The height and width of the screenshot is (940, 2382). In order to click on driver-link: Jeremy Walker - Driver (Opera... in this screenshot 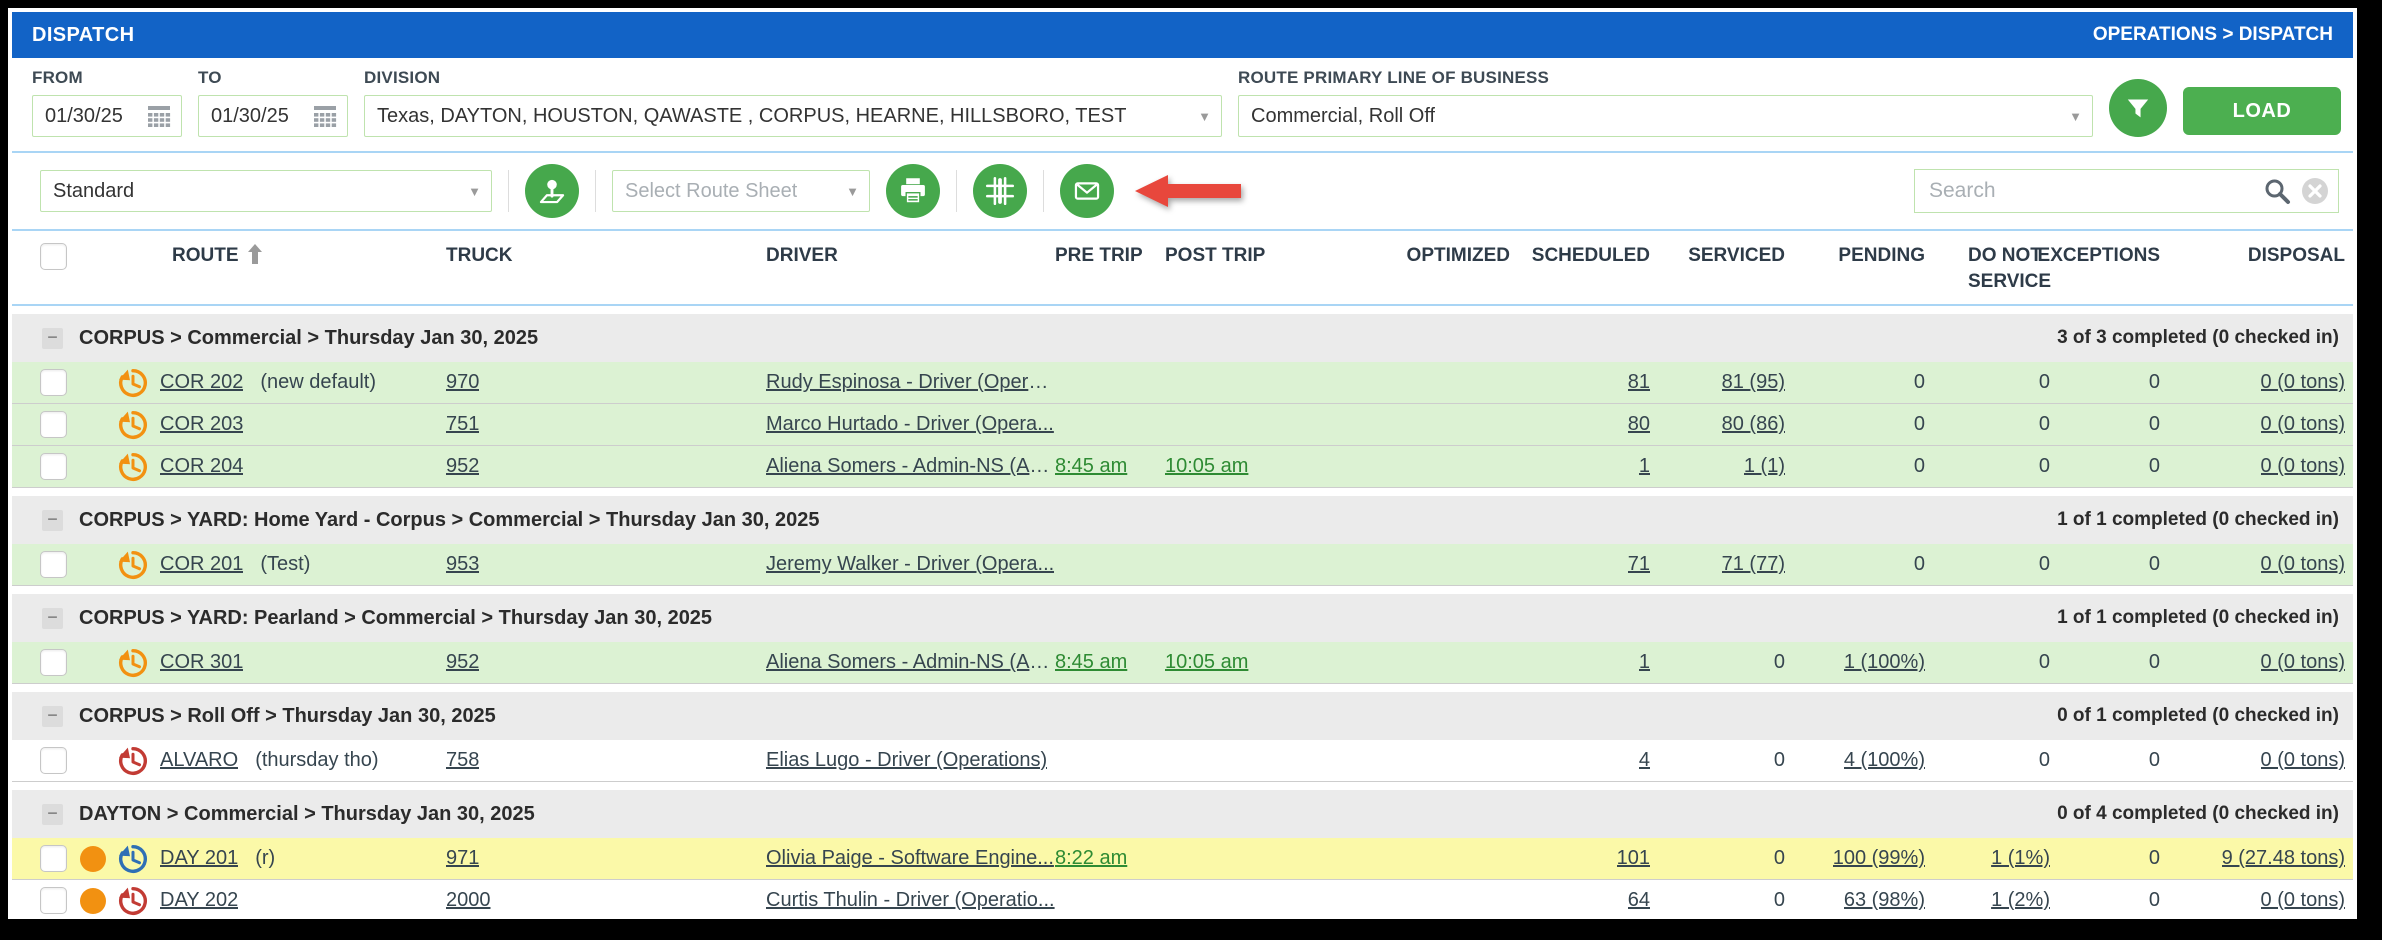, I will do `click(910, 564)`.